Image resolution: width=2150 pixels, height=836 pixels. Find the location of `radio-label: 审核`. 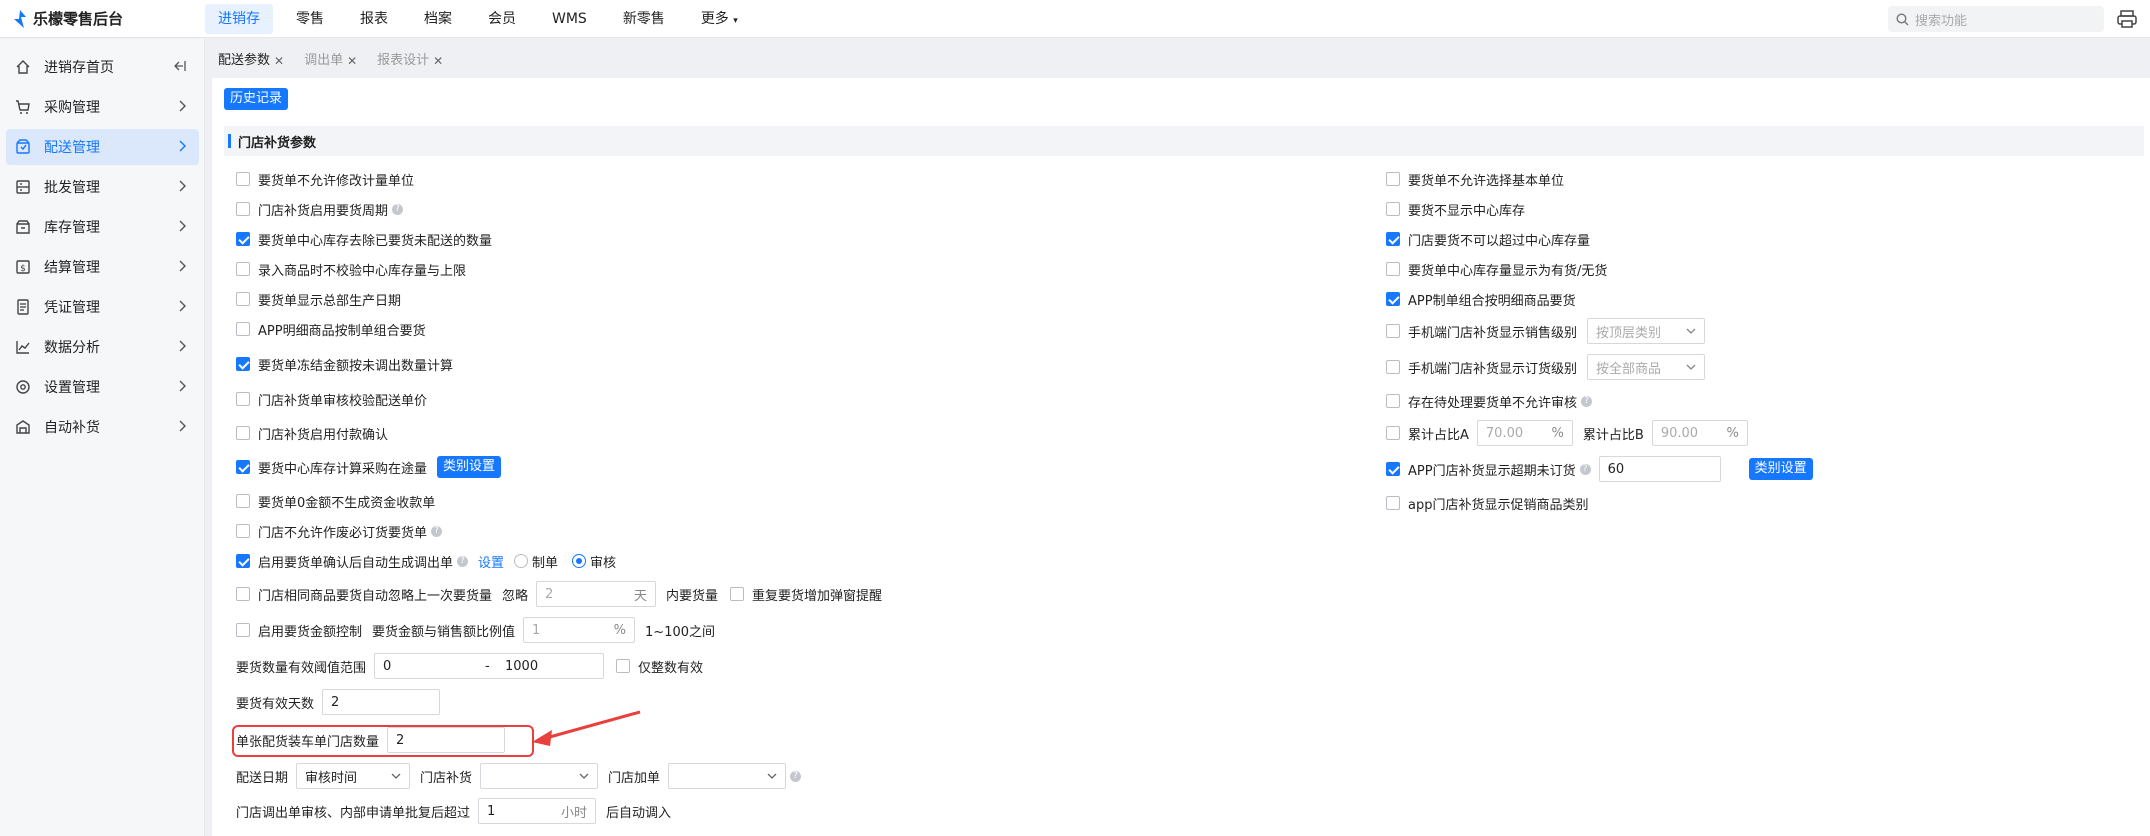

radio-label: 审核 is located at coordinates (603, 563).